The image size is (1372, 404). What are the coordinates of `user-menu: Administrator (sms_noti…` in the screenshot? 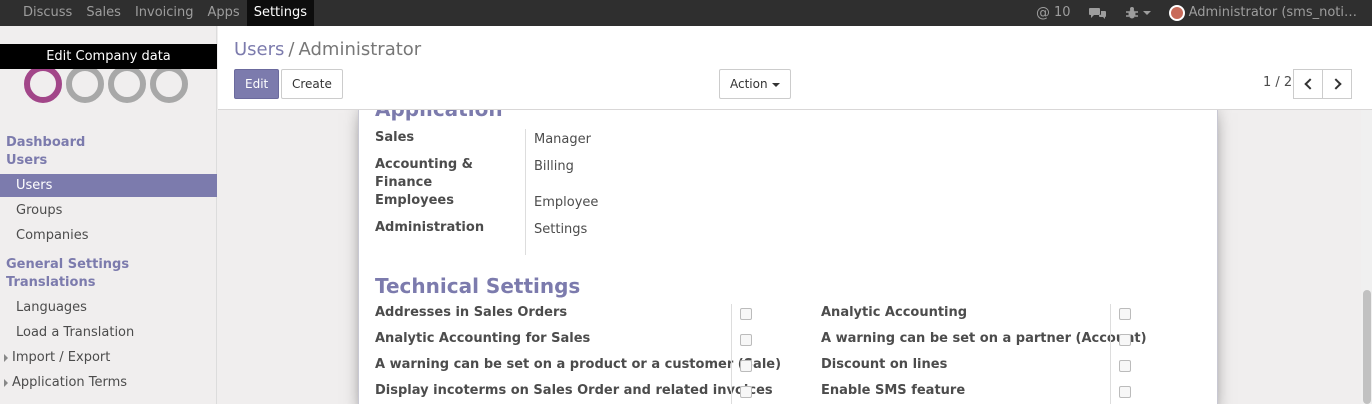 It's located at (1263, 13).